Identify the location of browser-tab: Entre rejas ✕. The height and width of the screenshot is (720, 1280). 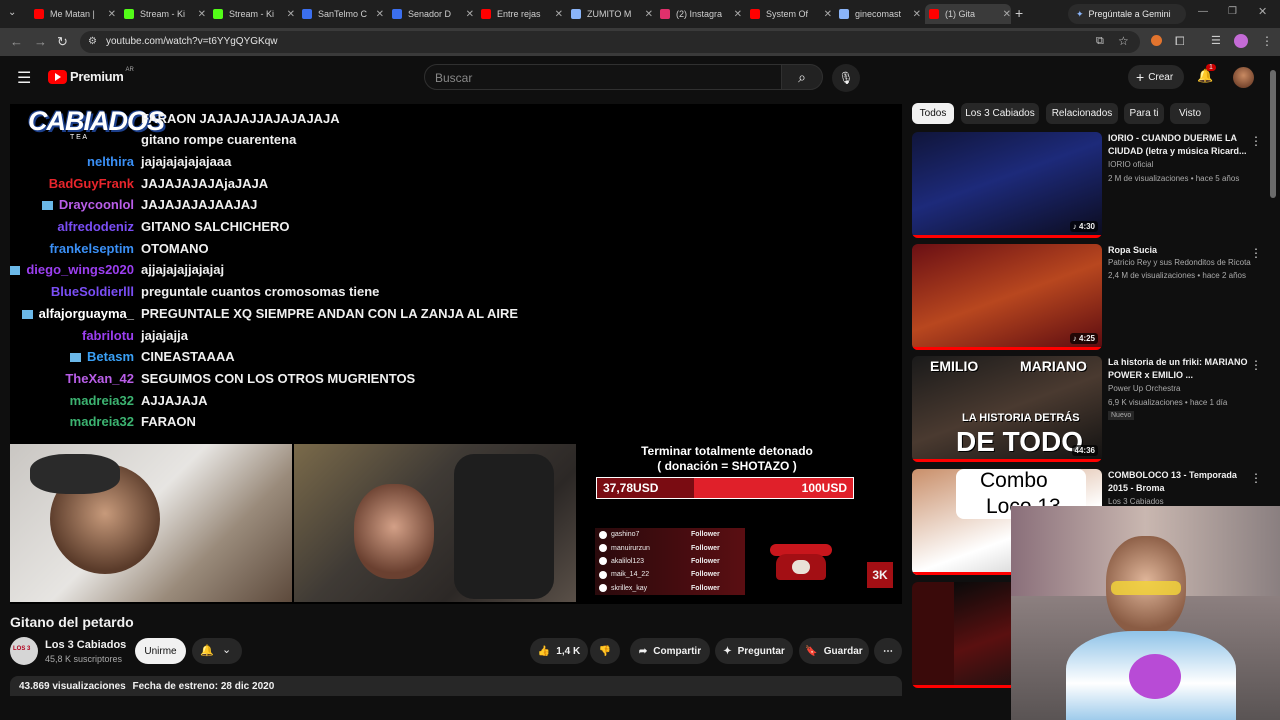
(520, 14).